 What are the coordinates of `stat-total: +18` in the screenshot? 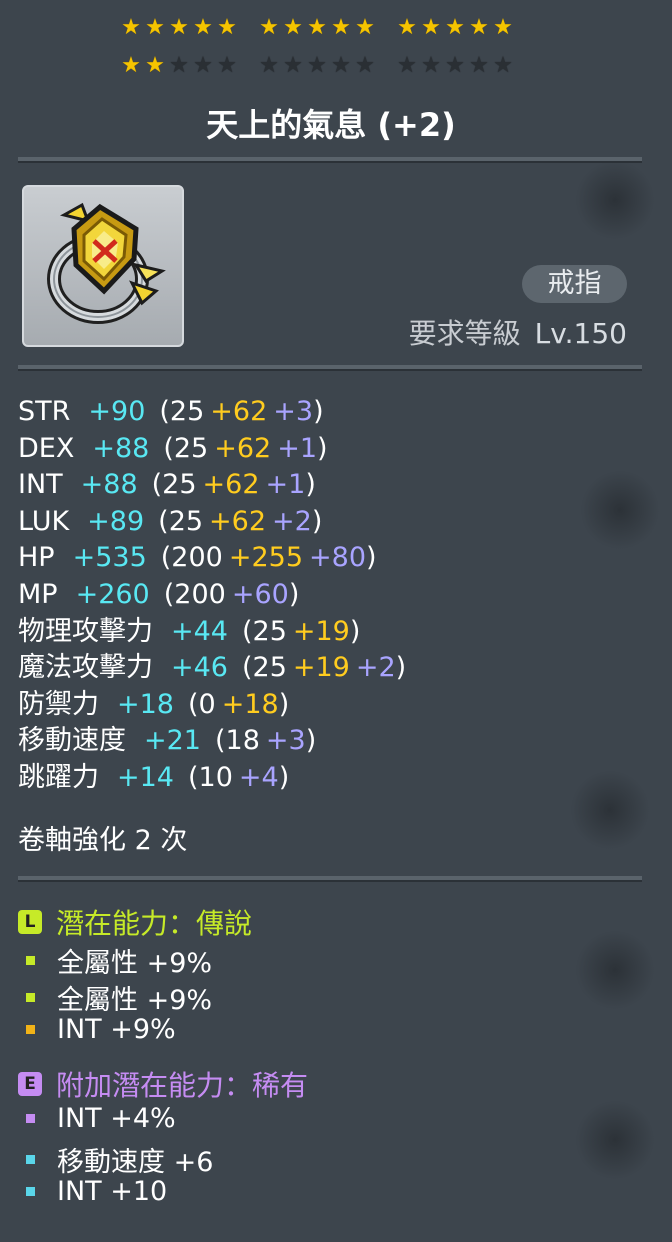 It's located at (145, 704).